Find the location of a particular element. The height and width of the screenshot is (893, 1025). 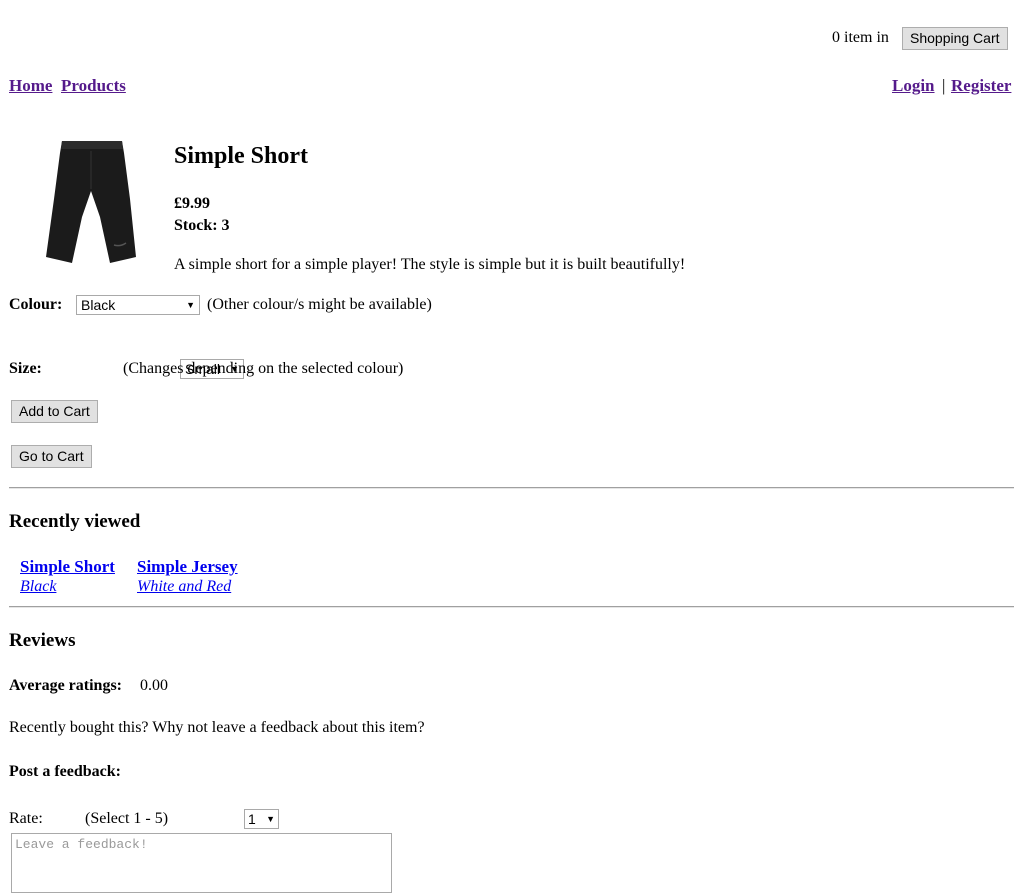

product-price: £9.99 is located at coordinates (192, 203).